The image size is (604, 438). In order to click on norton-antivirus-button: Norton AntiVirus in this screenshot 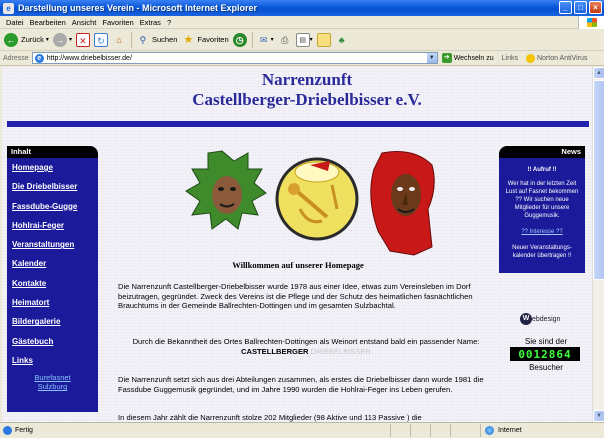, I will do `click(556, 58)`.